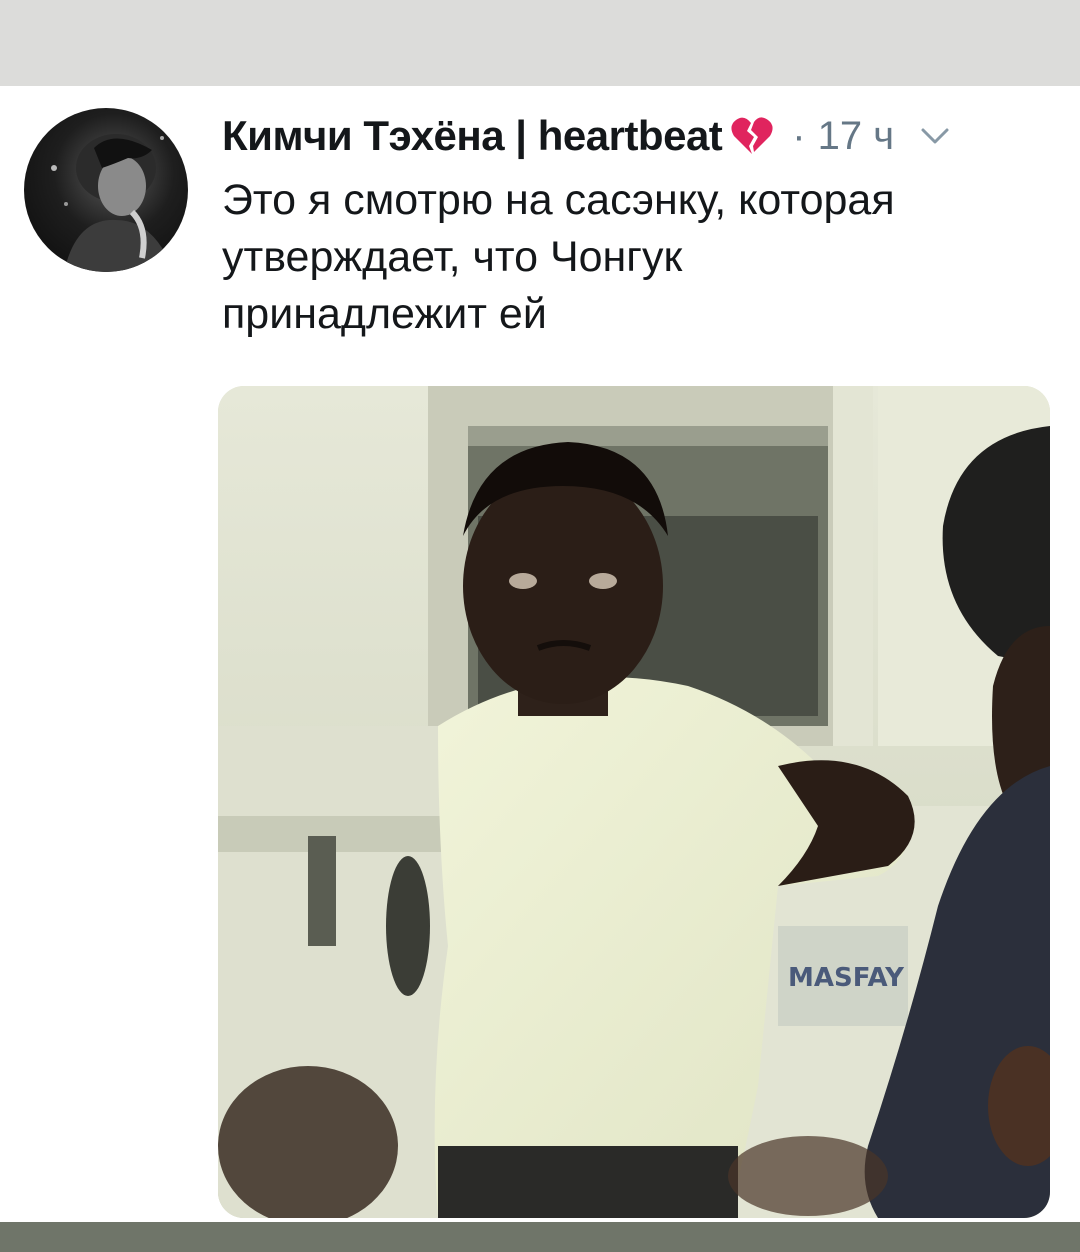  What do you see at coordinates (384, 314) in the screenshot?
I see `tweet-text-line: принадлежит ей` at bounding box center [384, 314].